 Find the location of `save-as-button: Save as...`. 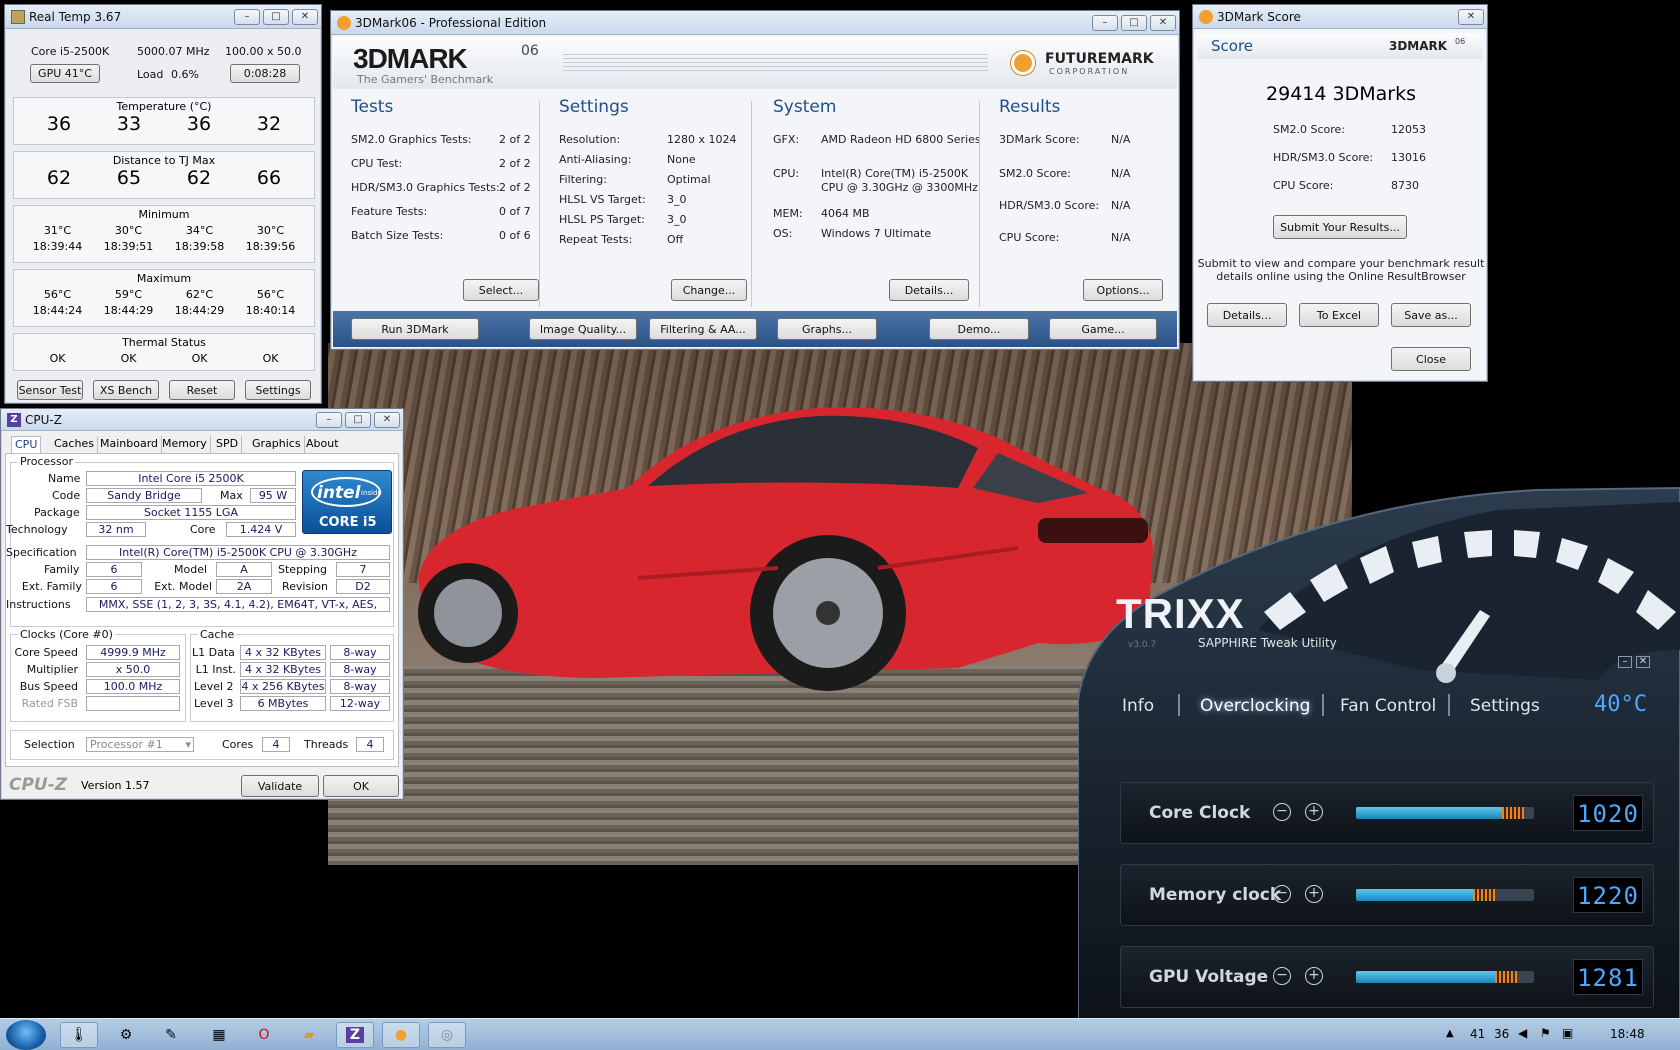

save-as-button: Save as... is located at coordinates (1431, 315).